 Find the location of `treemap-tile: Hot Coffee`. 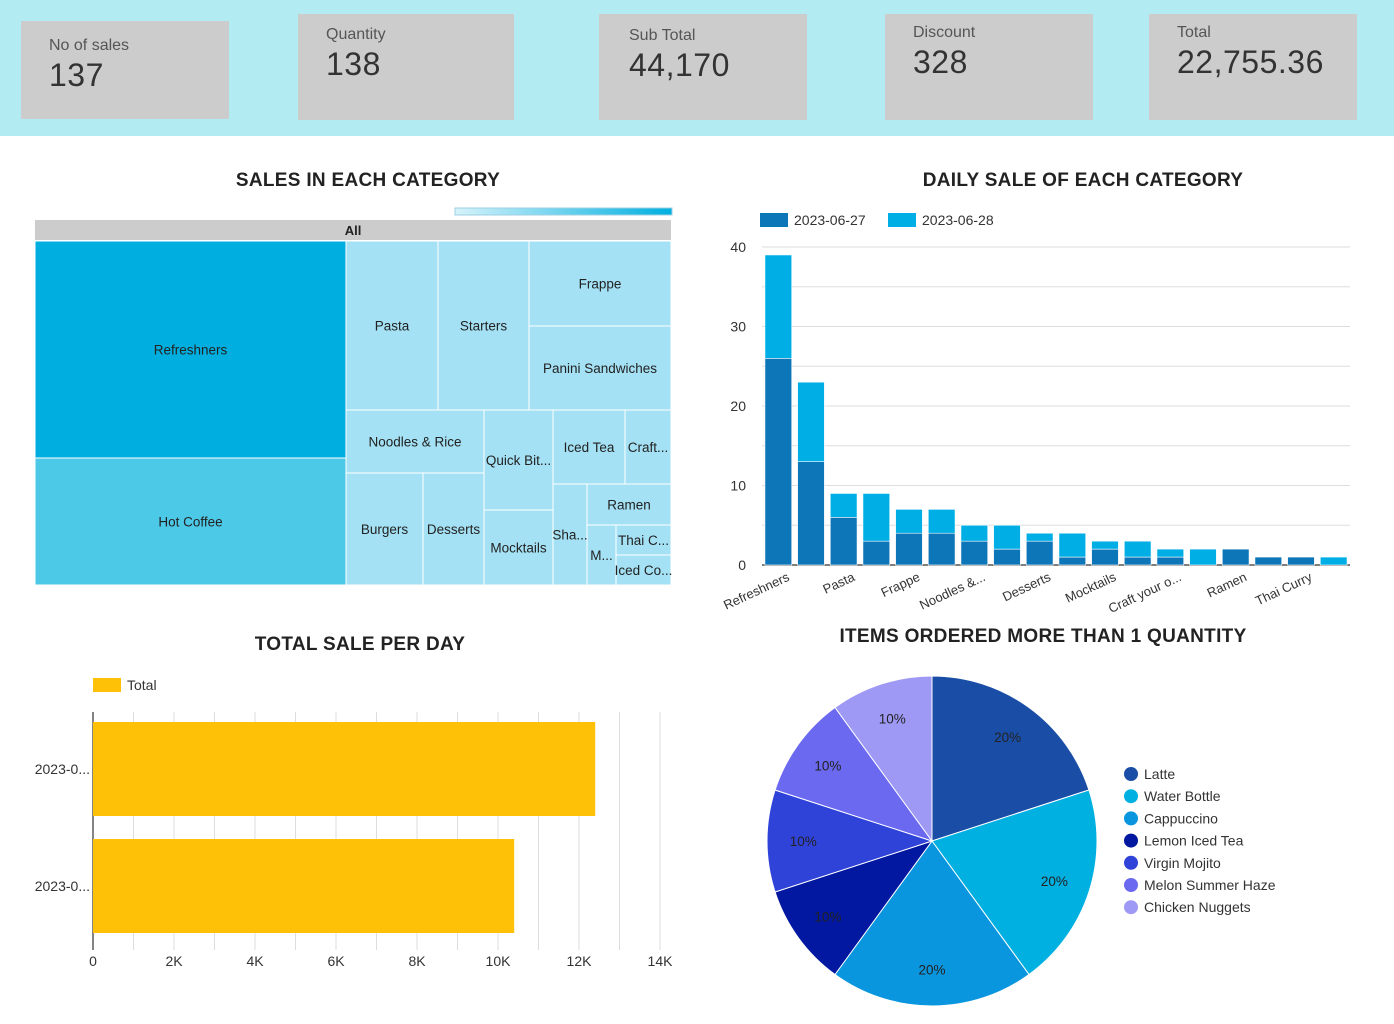

treemap-tile: Hot Coffee is located at coordinates (190, 521).